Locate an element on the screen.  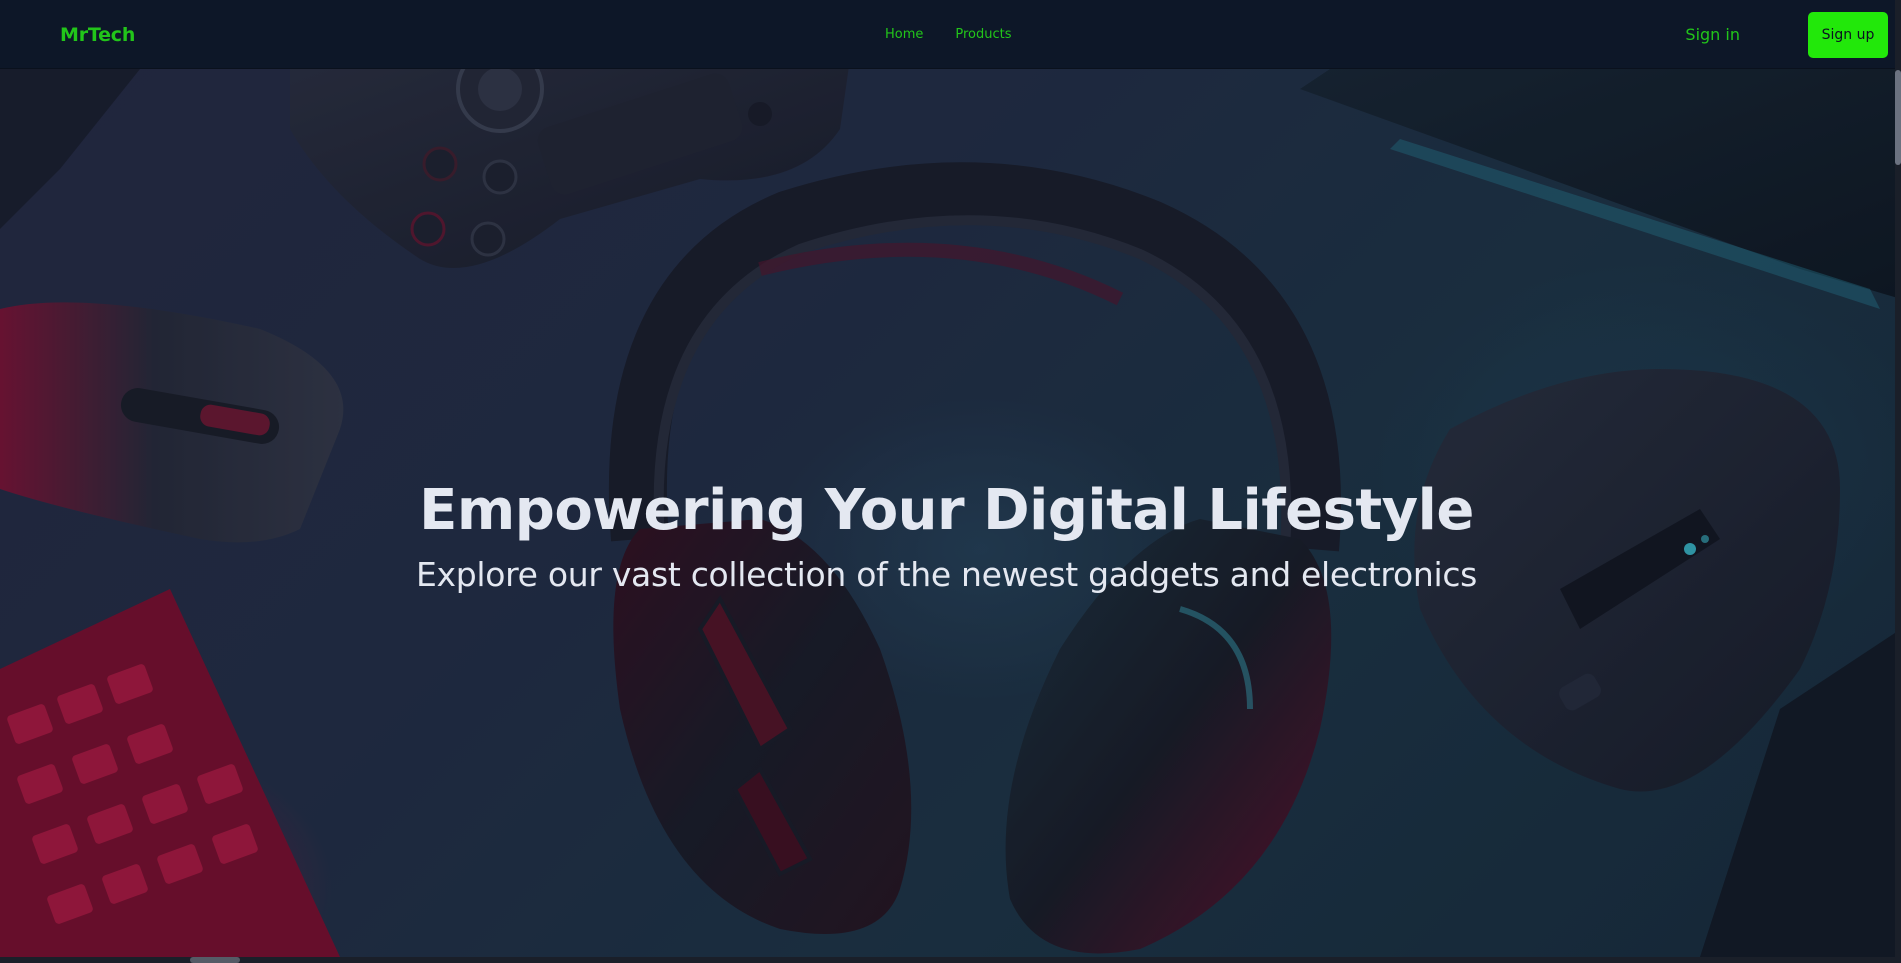
nav-link-products: Products is located at coordinates (983, 34).